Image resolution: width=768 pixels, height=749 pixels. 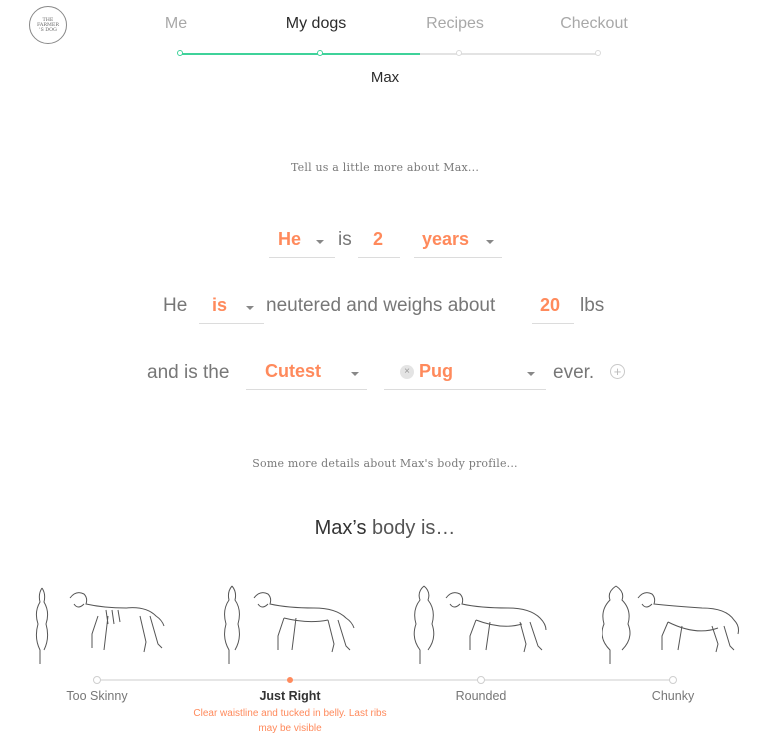 What do you see at coordinates (673, 680) in the screenshot?
I see `slider-stop-chunky` at bounding box center [673, 680].